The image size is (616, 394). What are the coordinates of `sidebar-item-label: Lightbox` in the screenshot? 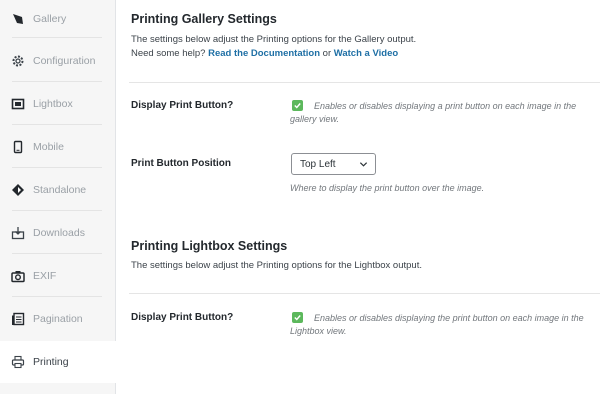 It's located at (53, 104).